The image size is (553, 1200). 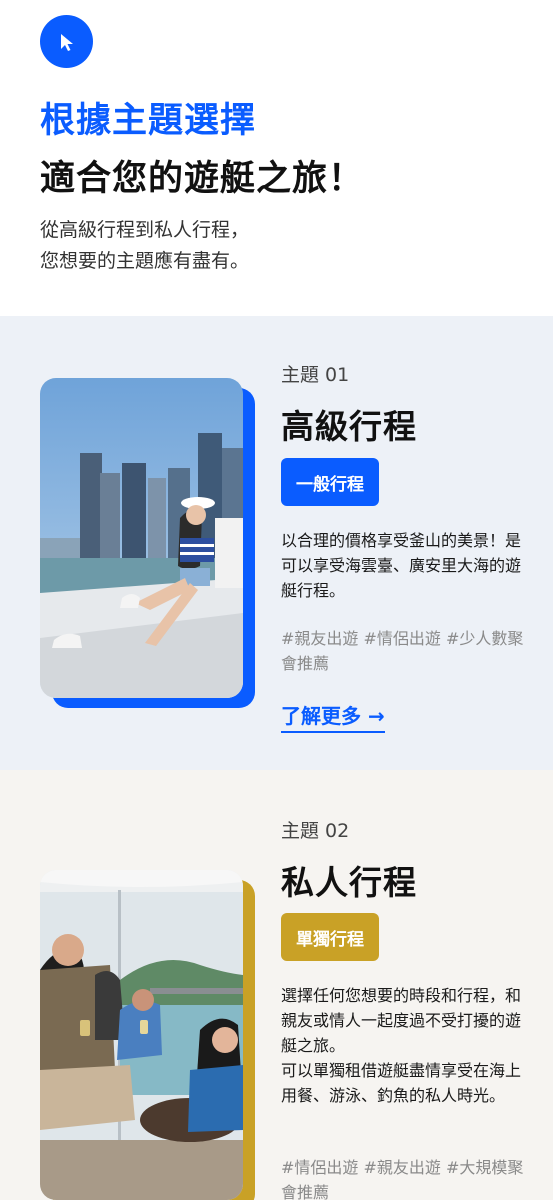 What do you see at coordinates (349, 426) in the screenshot?
I see `theme-title: 高級行程` at bounding box center [349, 426].